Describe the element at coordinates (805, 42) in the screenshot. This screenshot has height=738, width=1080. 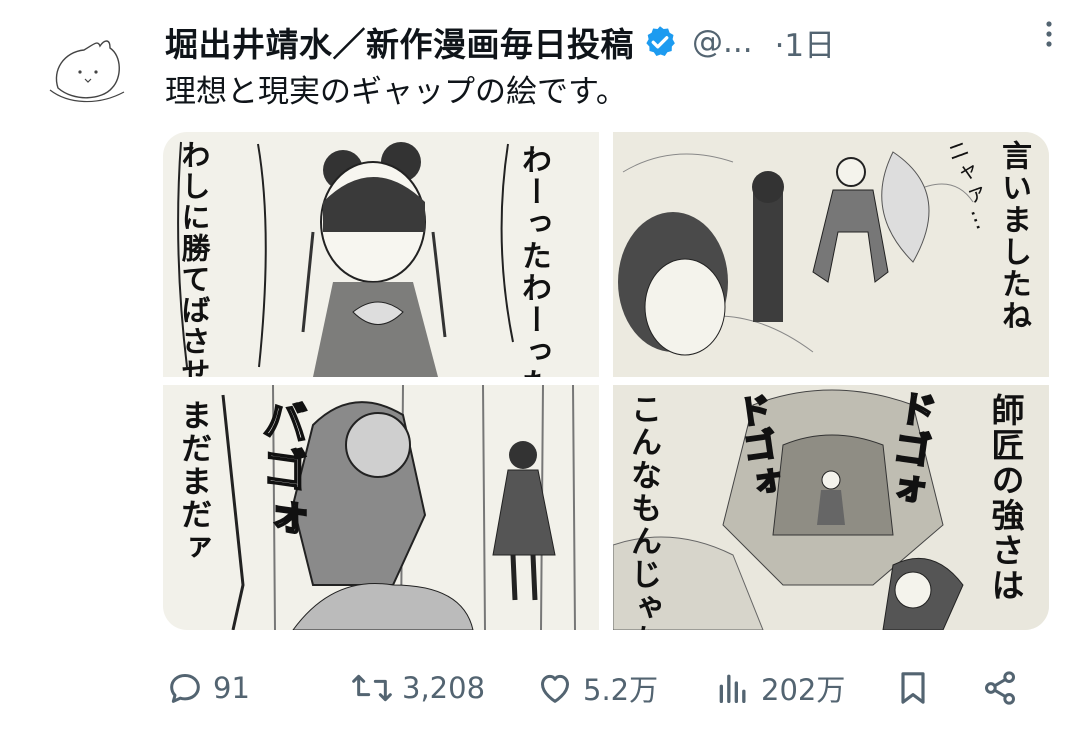
I see `tweet-time: ·1日` at that location.